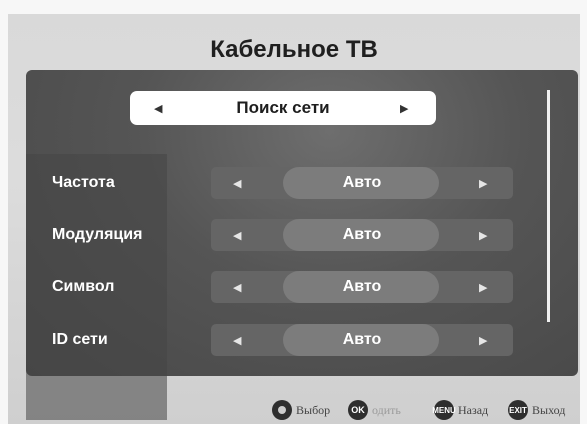 Image resolution: width=587 pixels, height=424 pixels. What do you see at coordinates (83, 182) in the screenshot?
I see `frequency-label: Частота` at bounding box center [83, 182].